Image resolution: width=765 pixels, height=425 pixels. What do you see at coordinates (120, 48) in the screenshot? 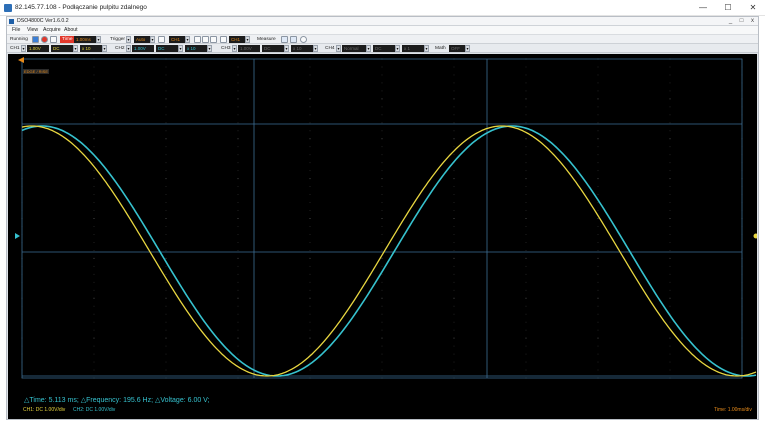
I see `ch2-label: CH2` at bounding box center [120, 48].